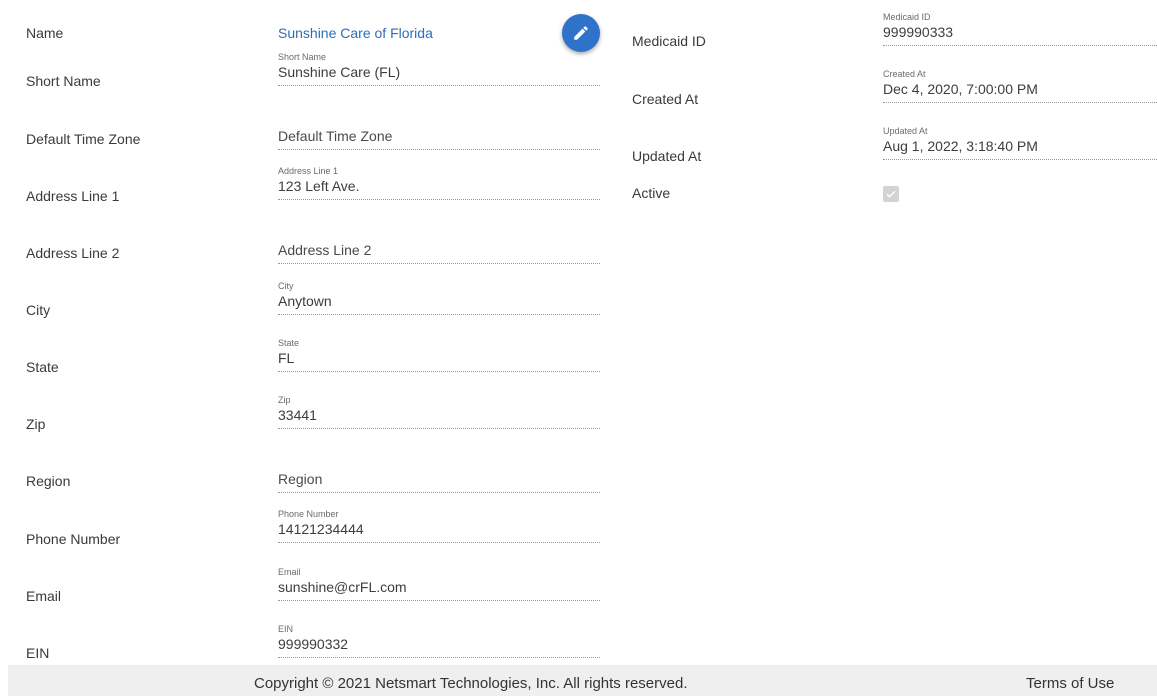  I want to click on terms-of-use-link: Terms of Use, so click(1070, 683).